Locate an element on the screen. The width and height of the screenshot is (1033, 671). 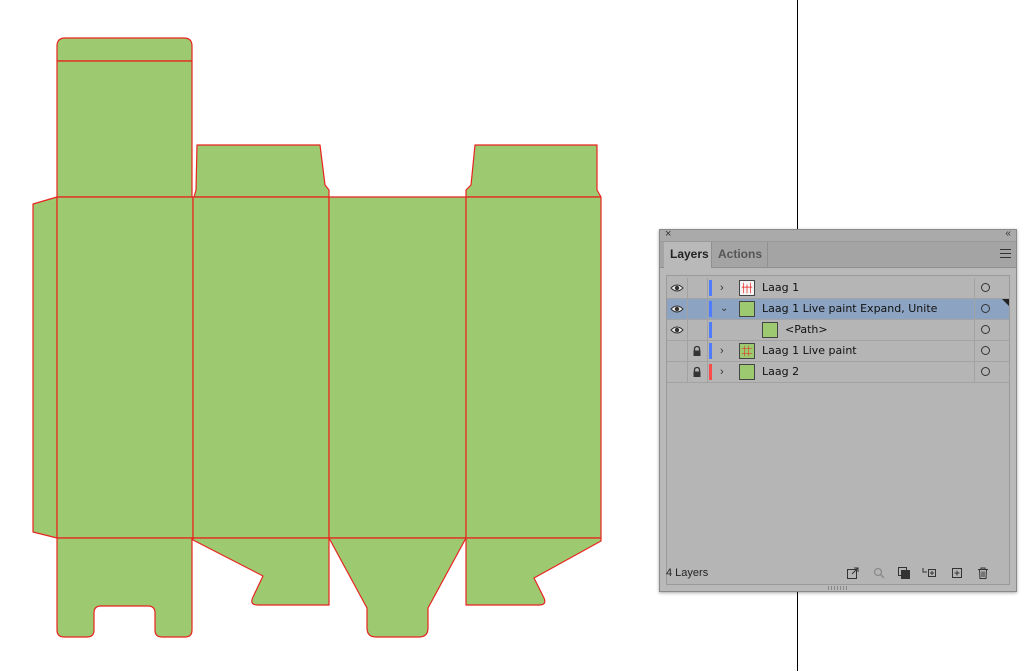
dust-flap-left is located at coordinates (261, 171).